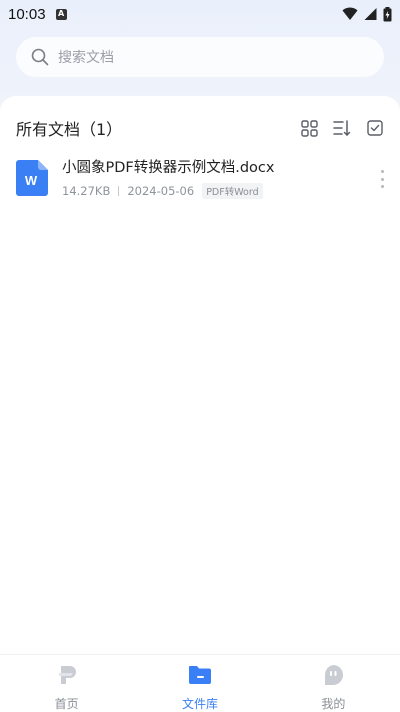  I want to click on notification-icon: A, so click(61, 14).